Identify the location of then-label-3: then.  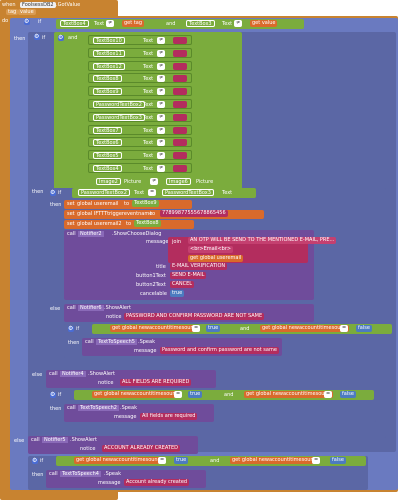
(56, 205).